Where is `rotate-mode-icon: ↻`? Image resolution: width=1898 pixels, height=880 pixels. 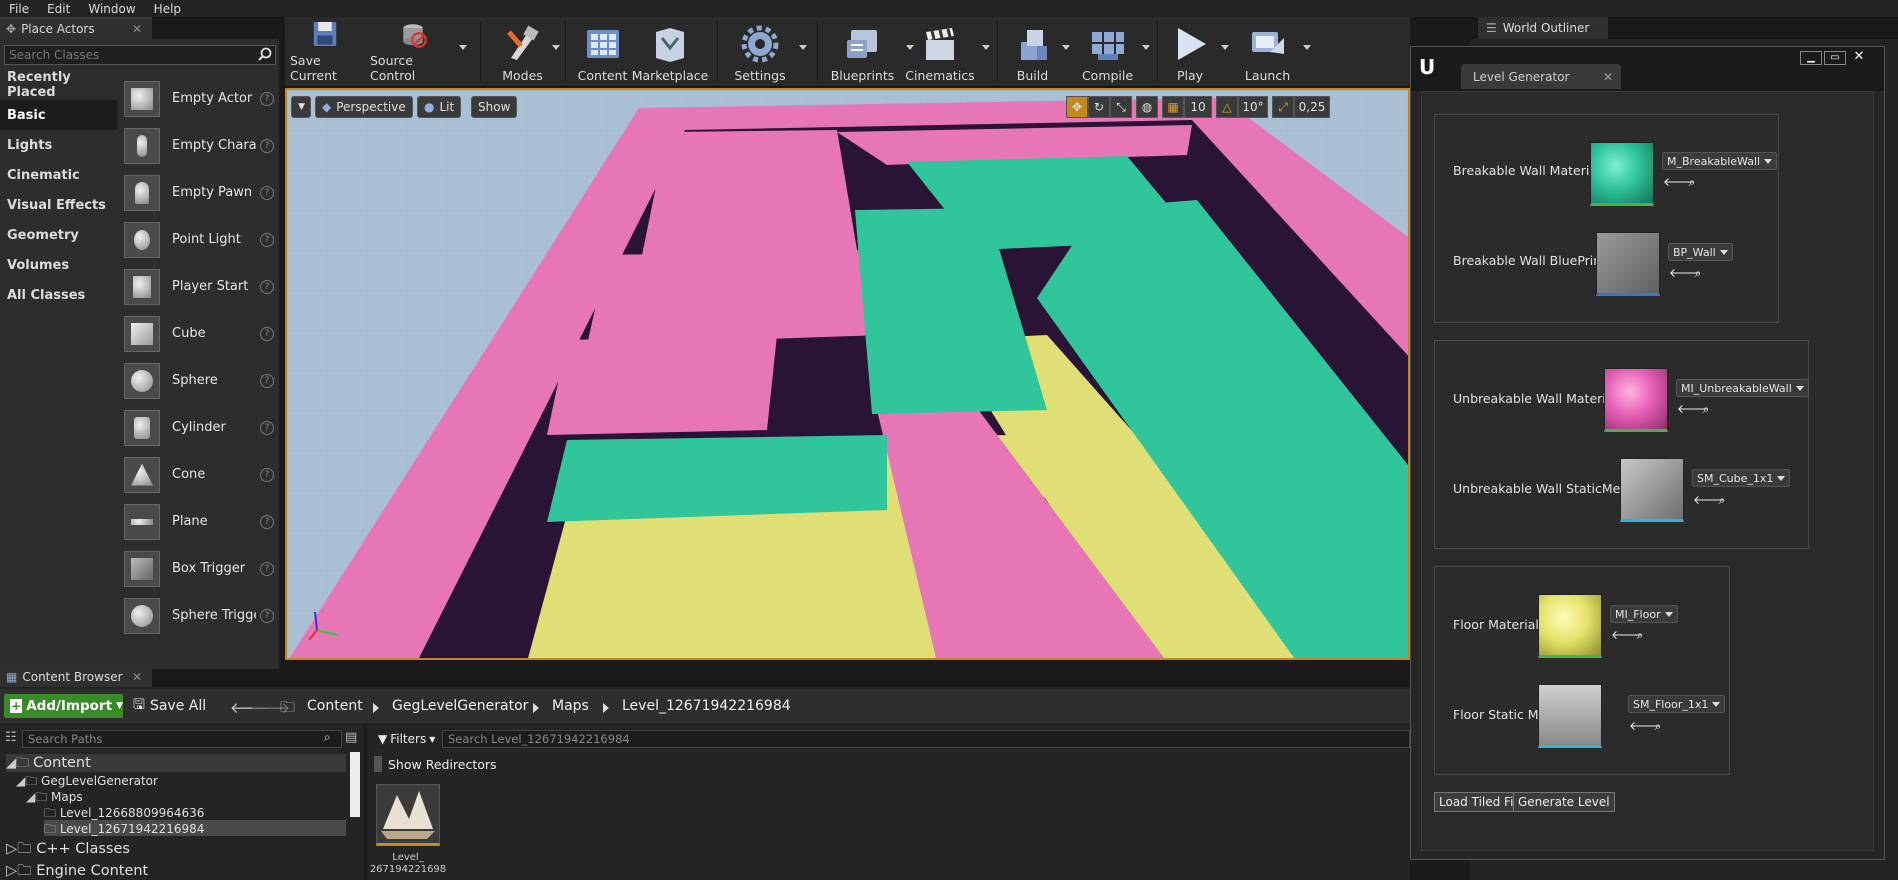
rotate-mode-icon: ↻ is located at coordinates (1099, 107).